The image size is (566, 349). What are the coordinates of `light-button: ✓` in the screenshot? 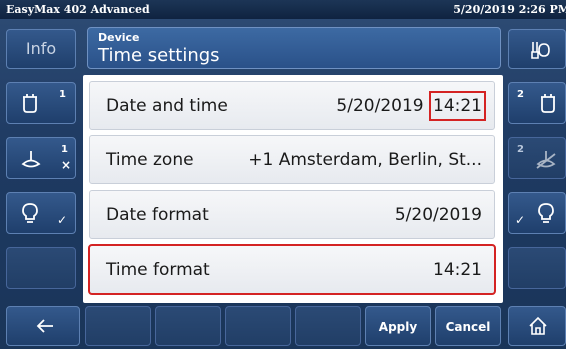 It's located at (41, 213).